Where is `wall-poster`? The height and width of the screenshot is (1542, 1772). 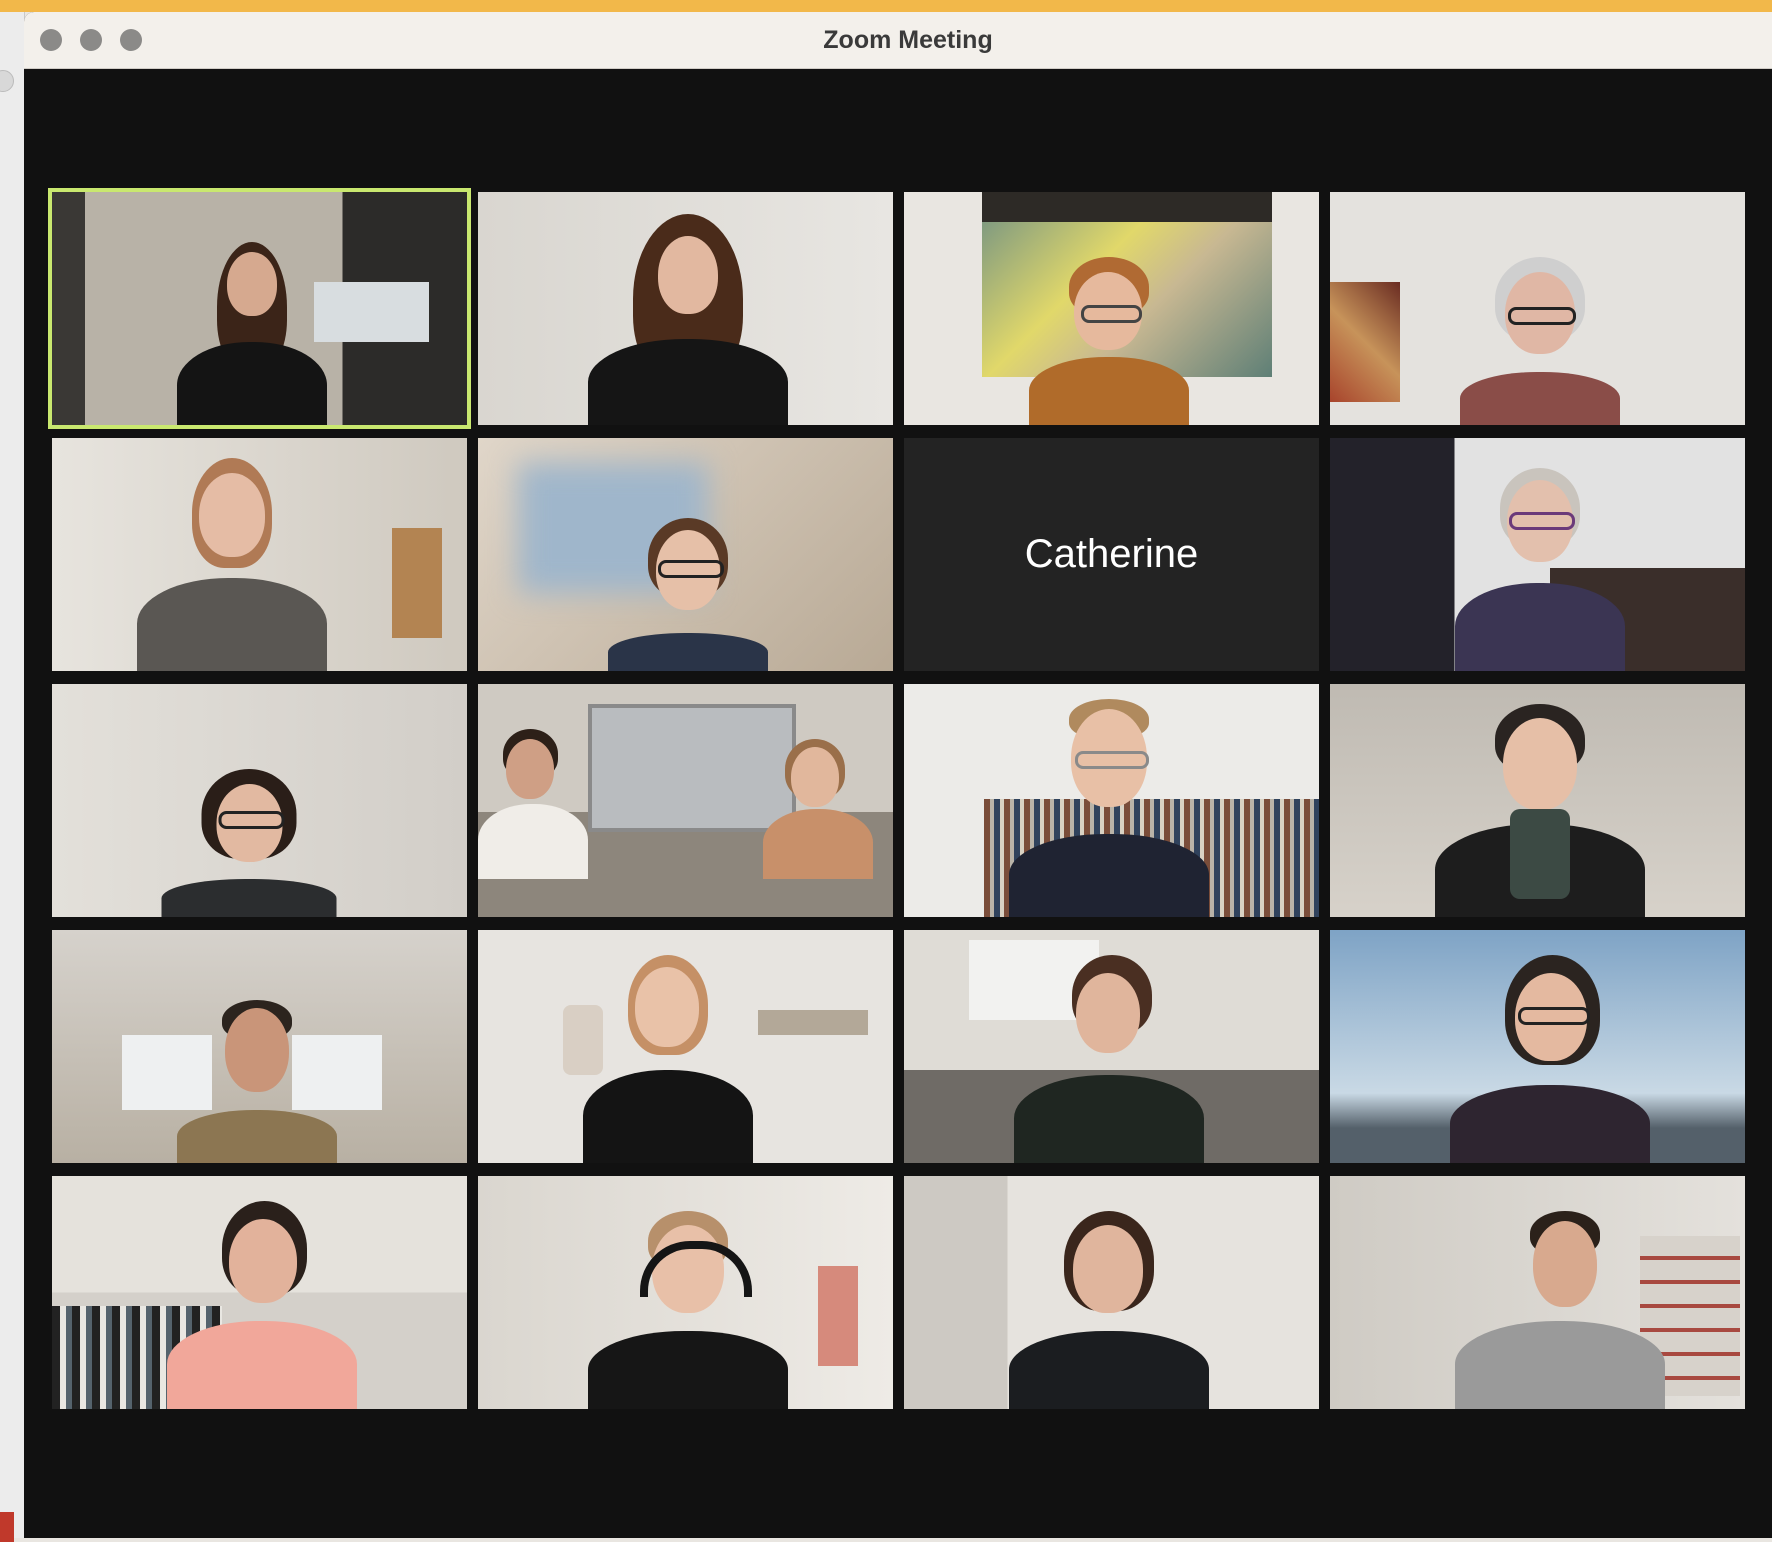
wall-poster is located at coordinates (838, 1316).